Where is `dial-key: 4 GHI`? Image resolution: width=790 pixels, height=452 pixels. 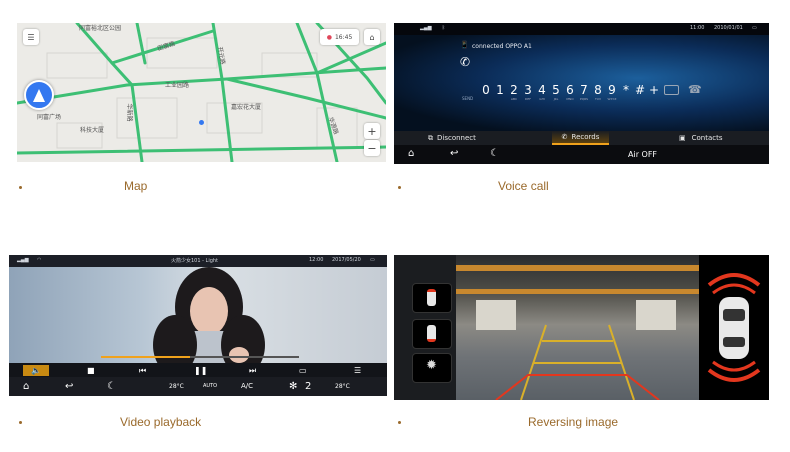
dial-key: 4 GHI is located at coordinates (542, 92).